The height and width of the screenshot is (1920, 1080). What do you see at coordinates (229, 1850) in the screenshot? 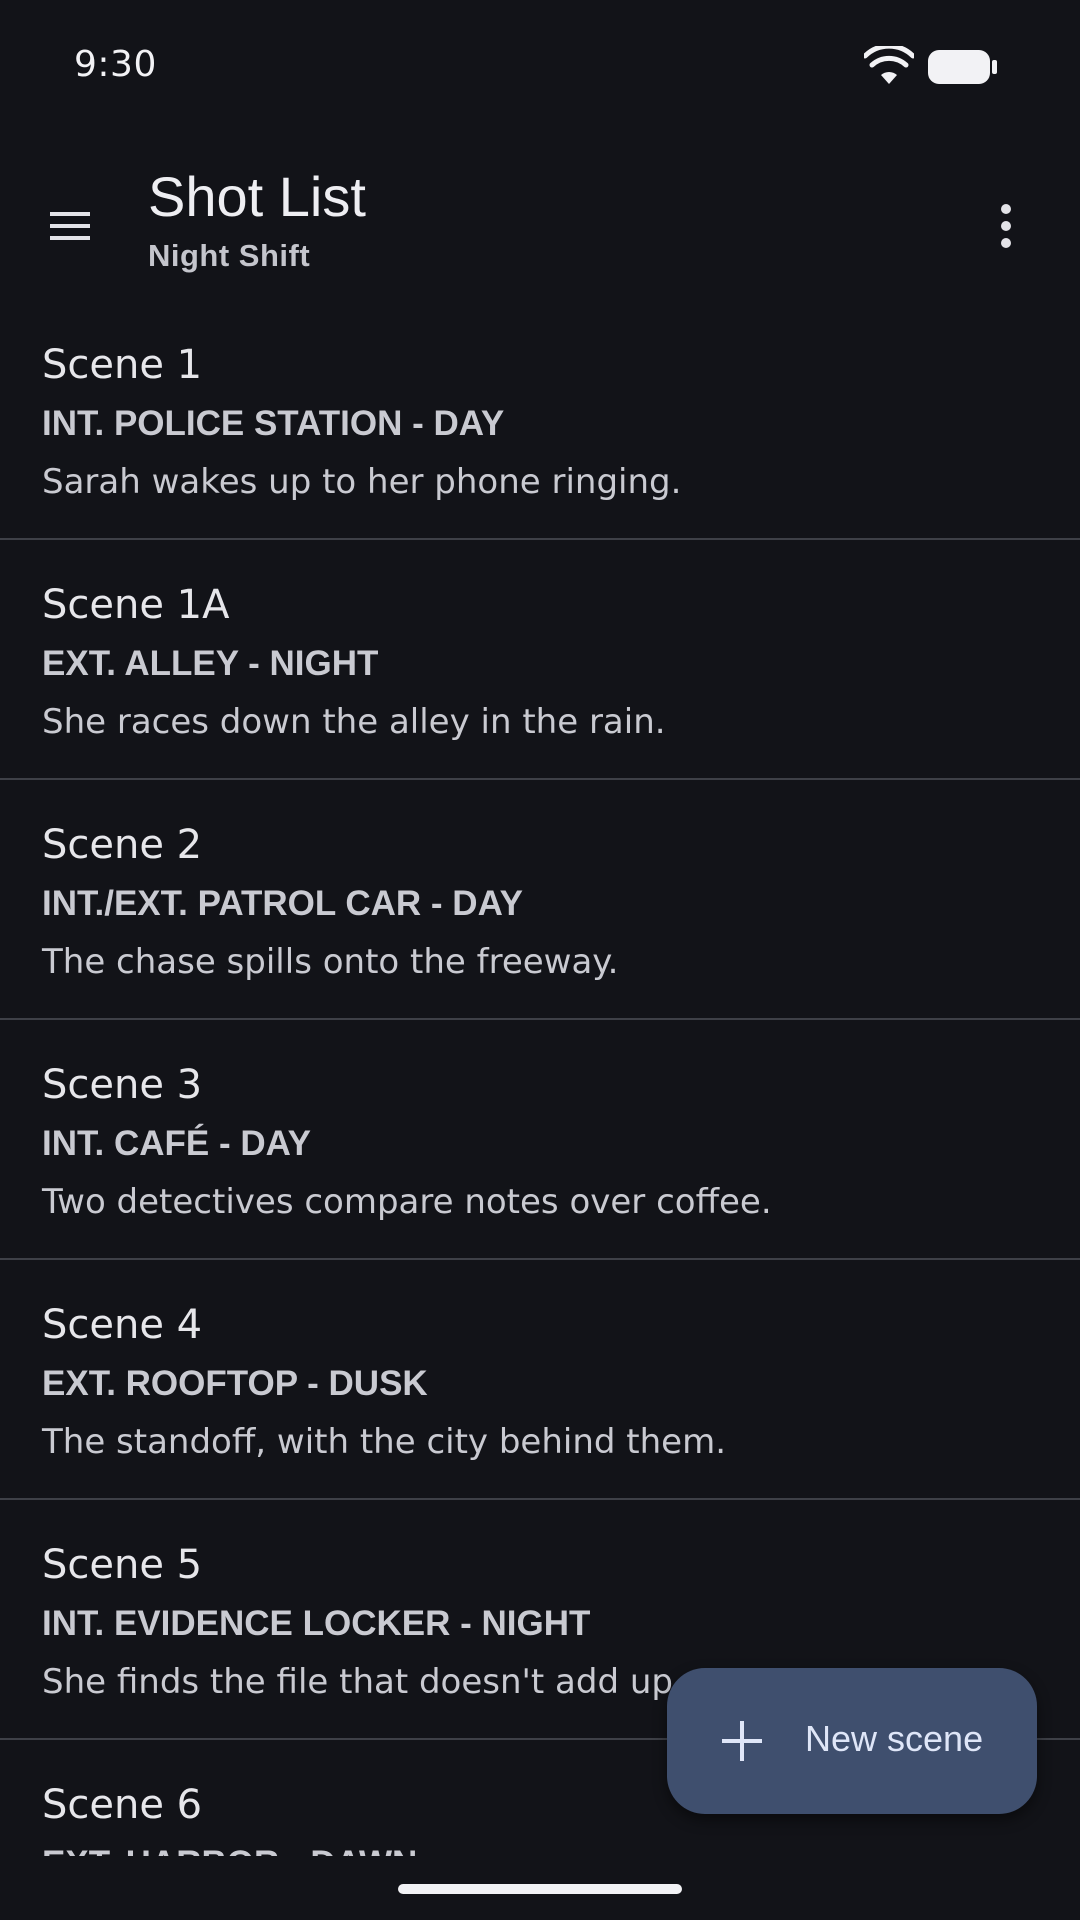
I see `scene-heading: EXT. HARBOR - DAWN` at bounding box center [229, 1850].